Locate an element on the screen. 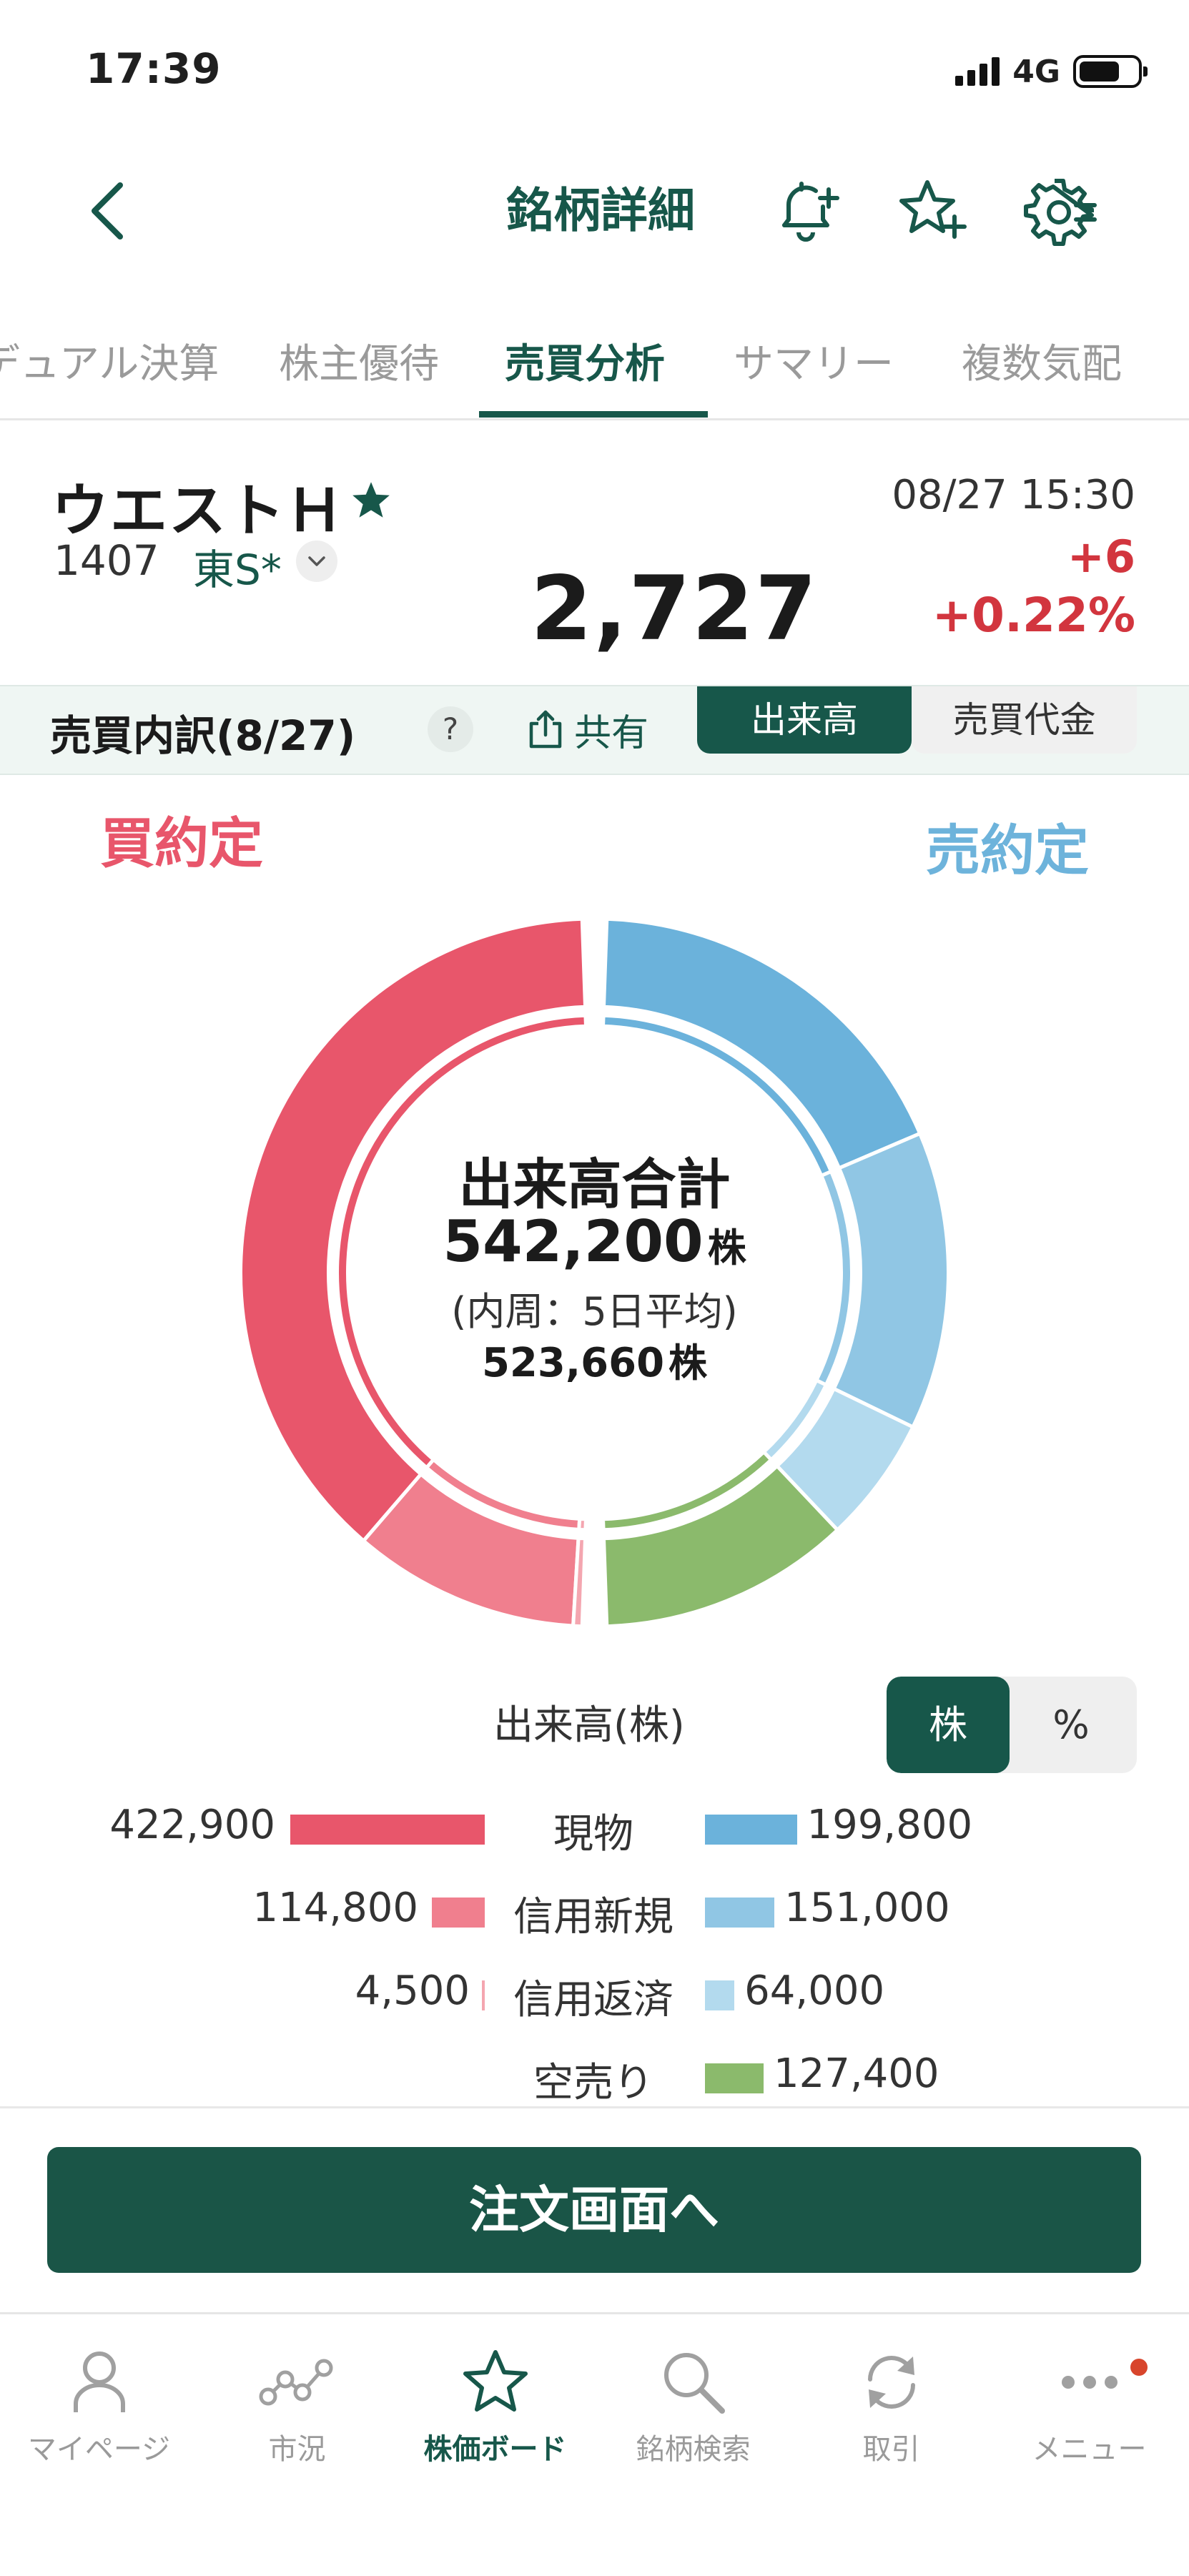 Image resolution: width=1189 pixels, height=2576 pixels. nav-market-label: 市況 is located at coordinates (297, 2449).